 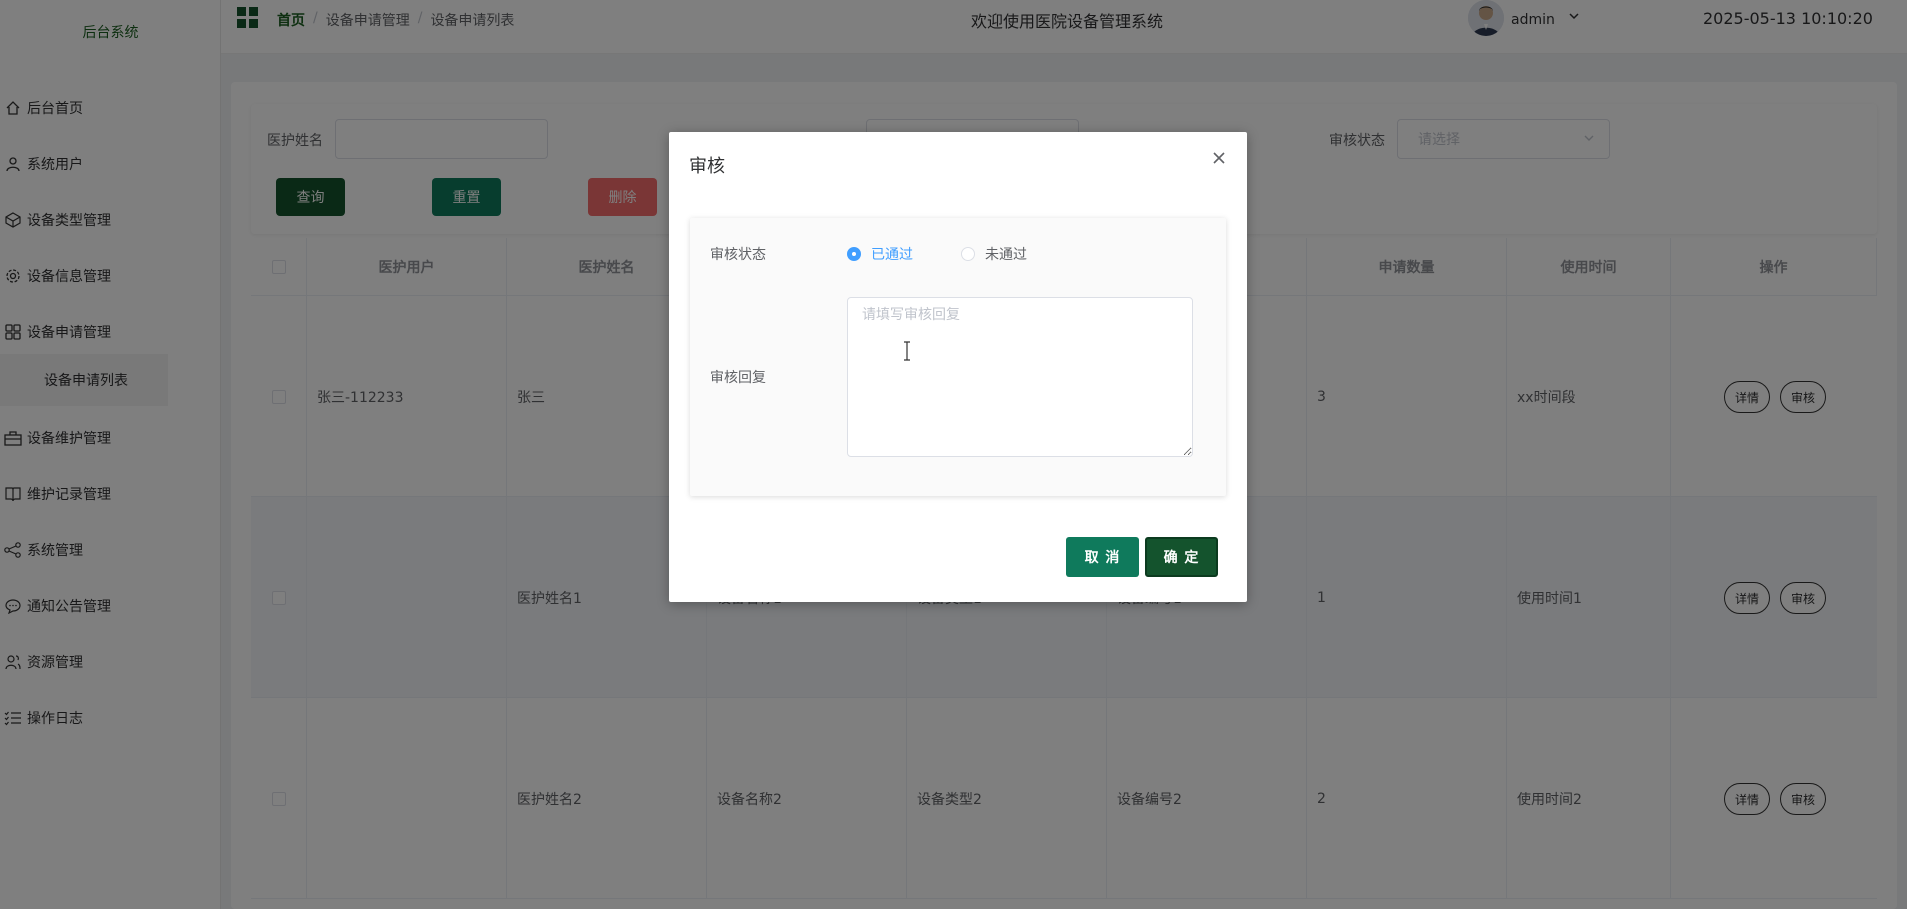 I want to click on radio-unchecked-icon, so click(x=968, y=254).